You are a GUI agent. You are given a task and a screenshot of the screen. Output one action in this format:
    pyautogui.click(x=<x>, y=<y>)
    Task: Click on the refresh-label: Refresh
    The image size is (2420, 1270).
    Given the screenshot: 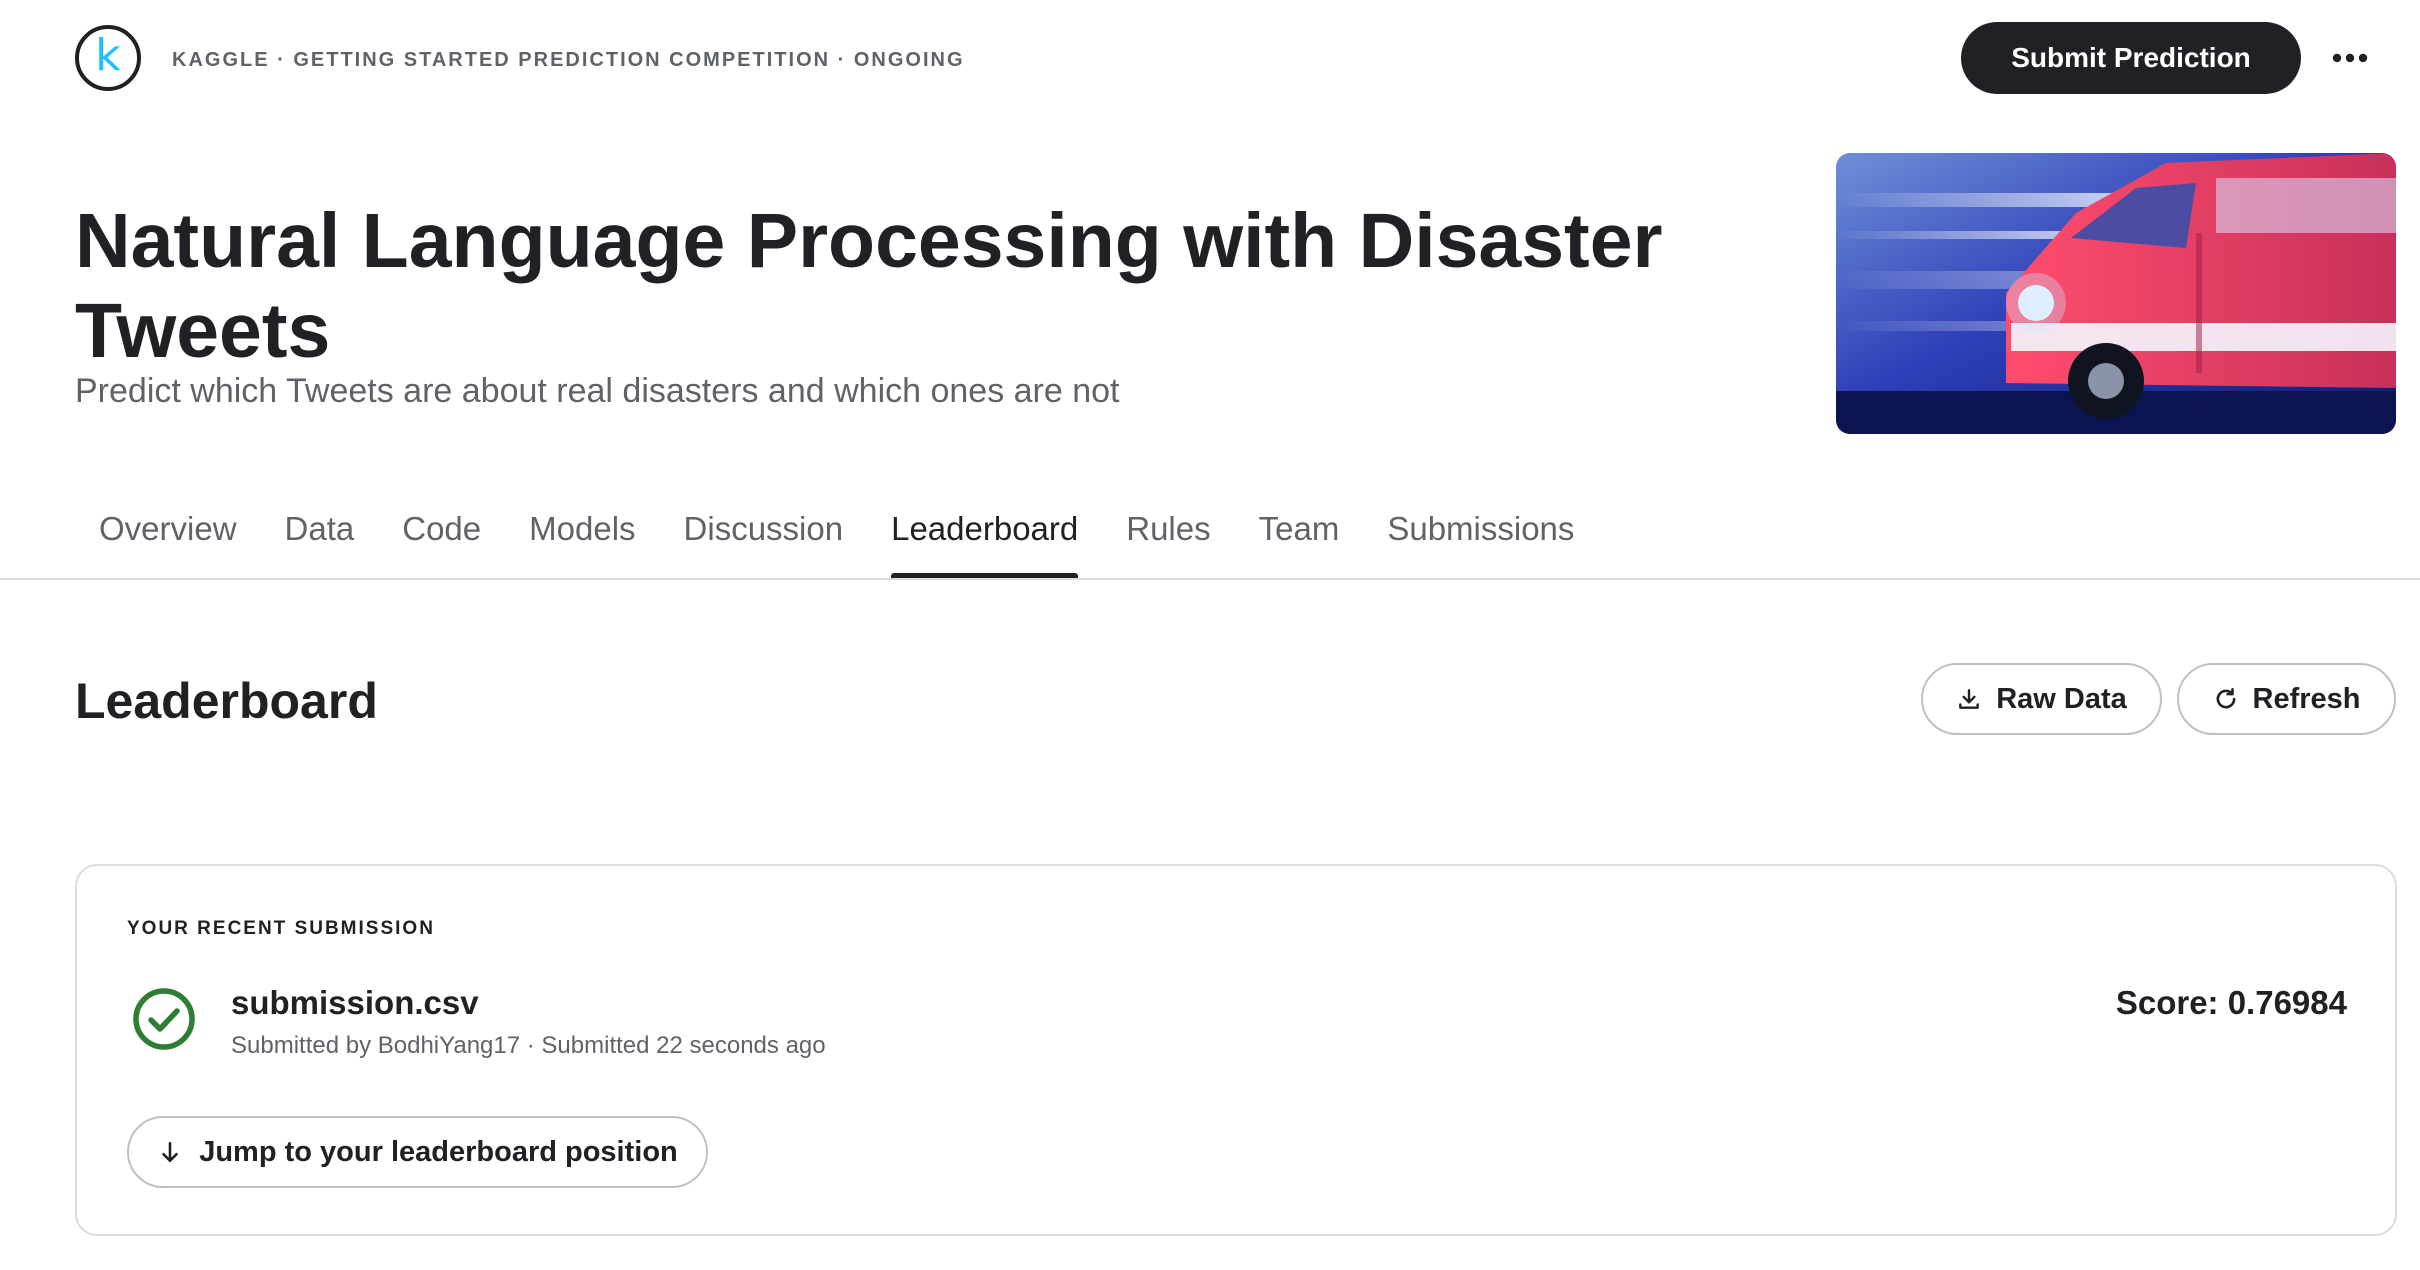 What is the action you would take?
    pyautogui.click(x=2306, y=698)
    